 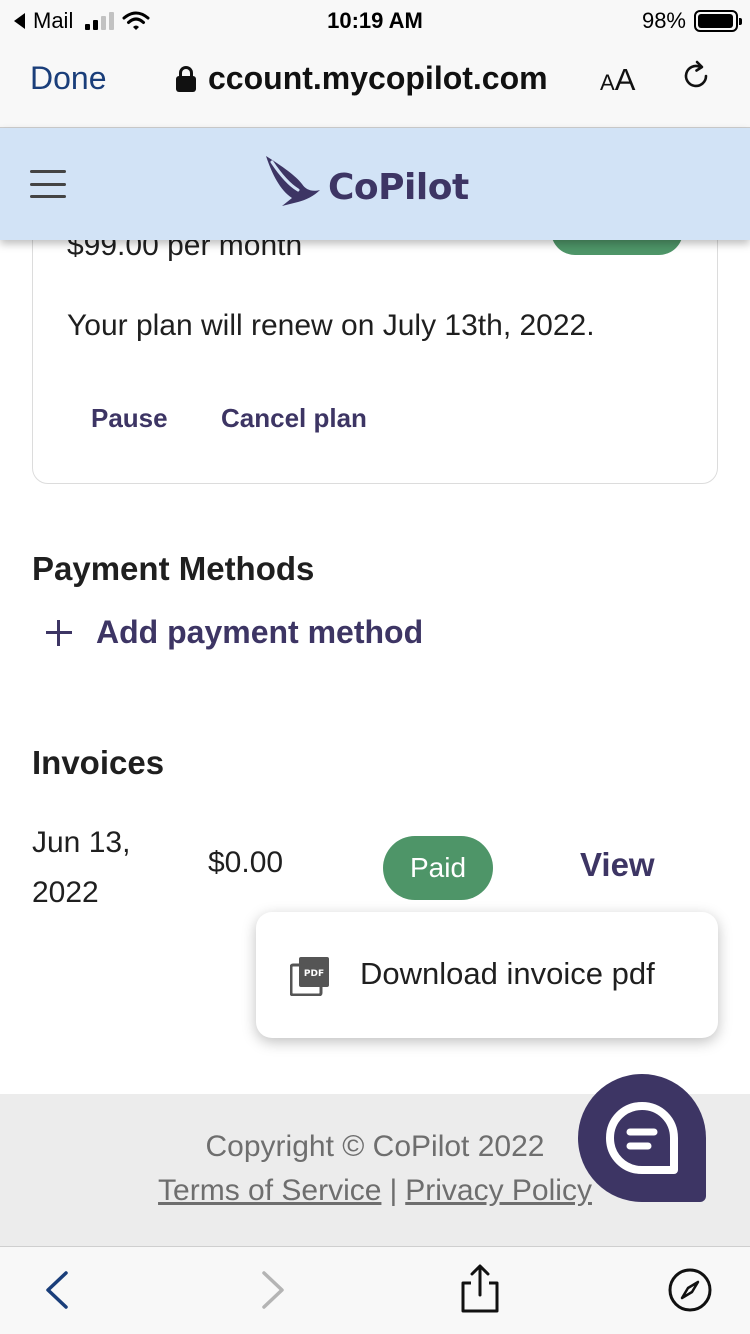 I want to click on download-invoice-pdf-item: PDF Download invoice pdf, so click(x=487, y=975).